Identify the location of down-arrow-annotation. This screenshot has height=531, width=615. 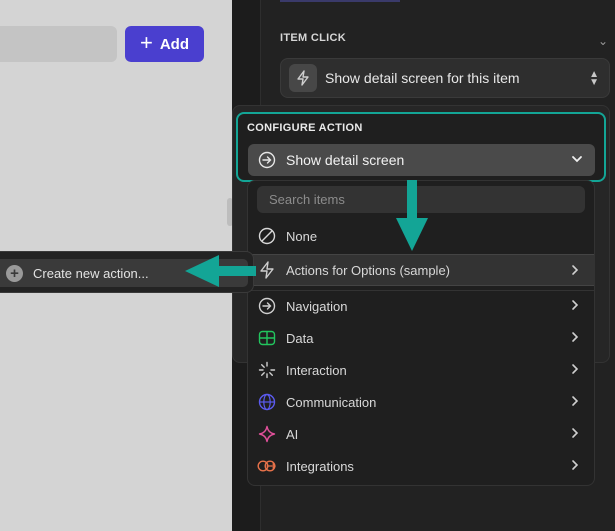
(412, 215).